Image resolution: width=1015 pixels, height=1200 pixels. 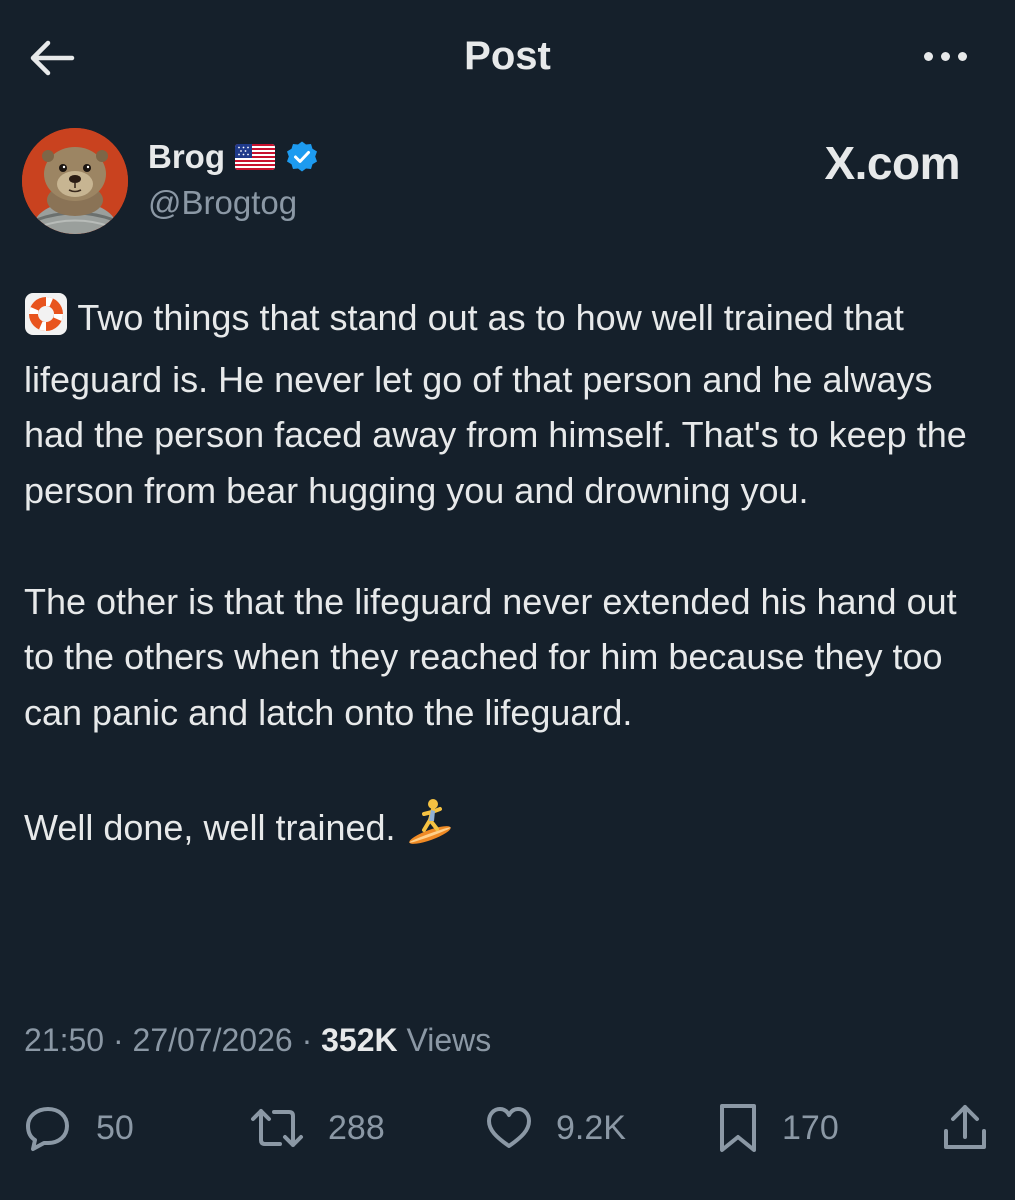 I want to click on name-row: Brog, so click(x=233, y=157).